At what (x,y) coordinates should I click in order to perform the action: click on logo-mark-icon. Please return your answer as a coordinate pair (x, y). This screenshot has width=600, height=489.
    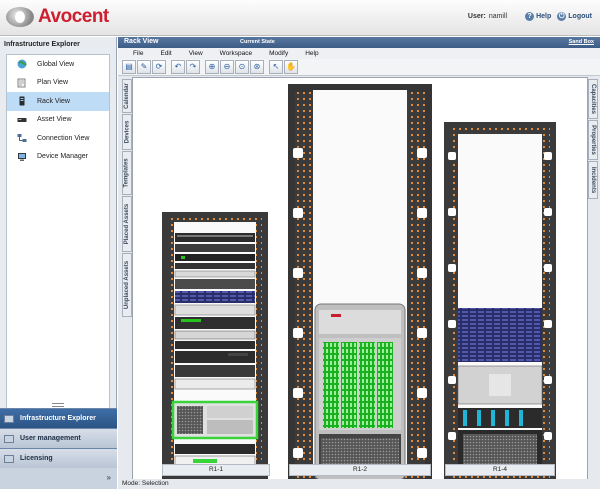
    Looking at the image, I should click on (20, 17).